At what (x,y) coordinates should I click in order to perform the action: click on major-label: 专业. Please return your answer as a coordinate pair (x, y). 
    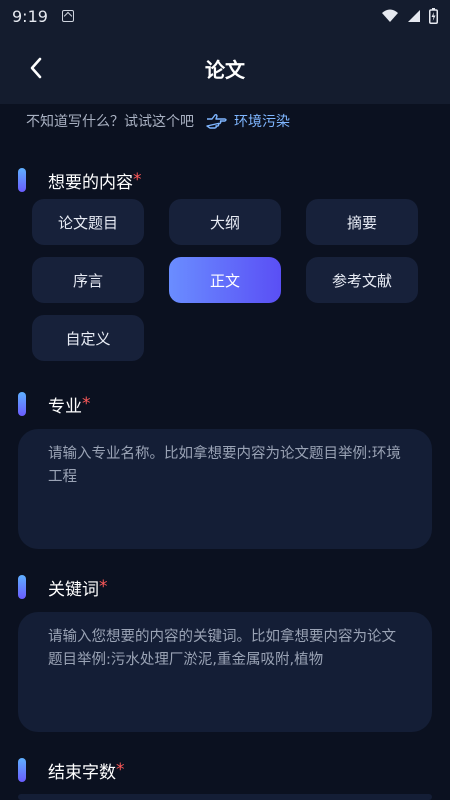
    Looking at the image, I should click on (65, 406).